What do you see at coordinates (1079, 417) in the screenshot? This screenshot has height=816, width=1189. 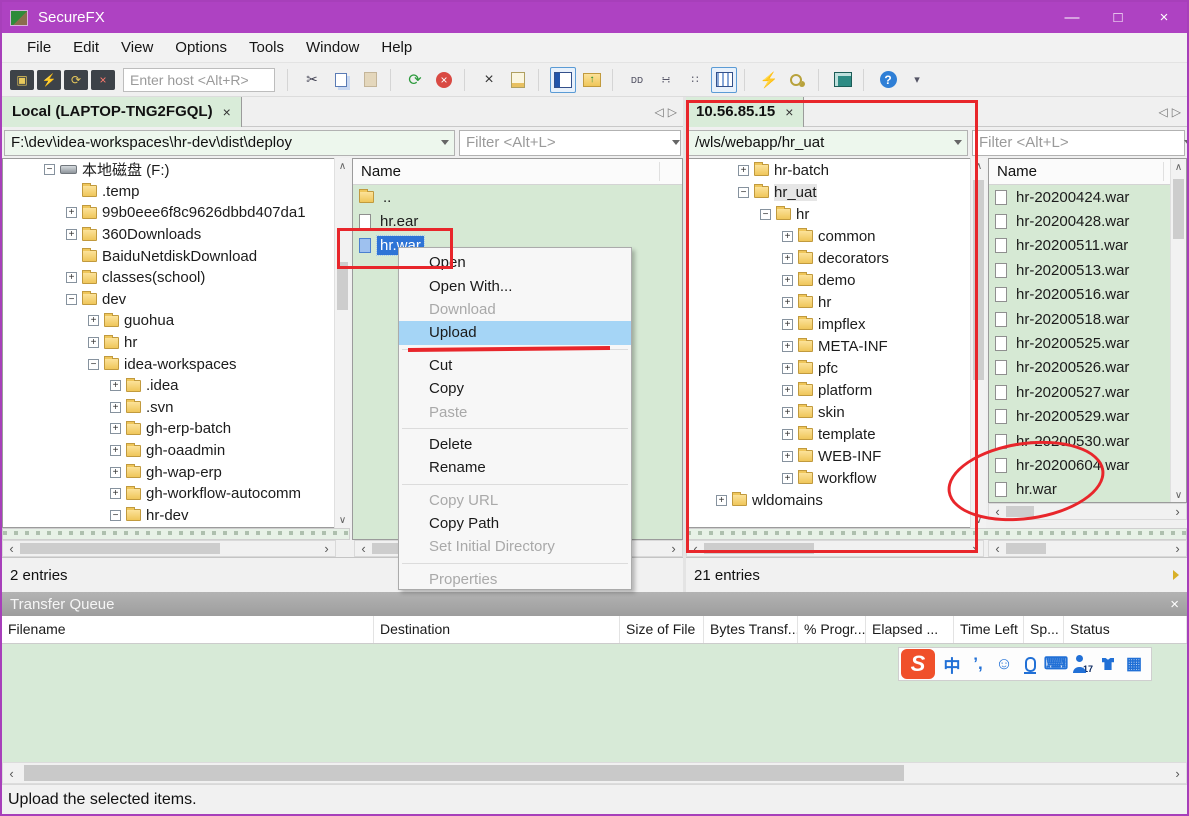 I see `file-row: hr-20200529.war` at bounding box center [1079, 417].